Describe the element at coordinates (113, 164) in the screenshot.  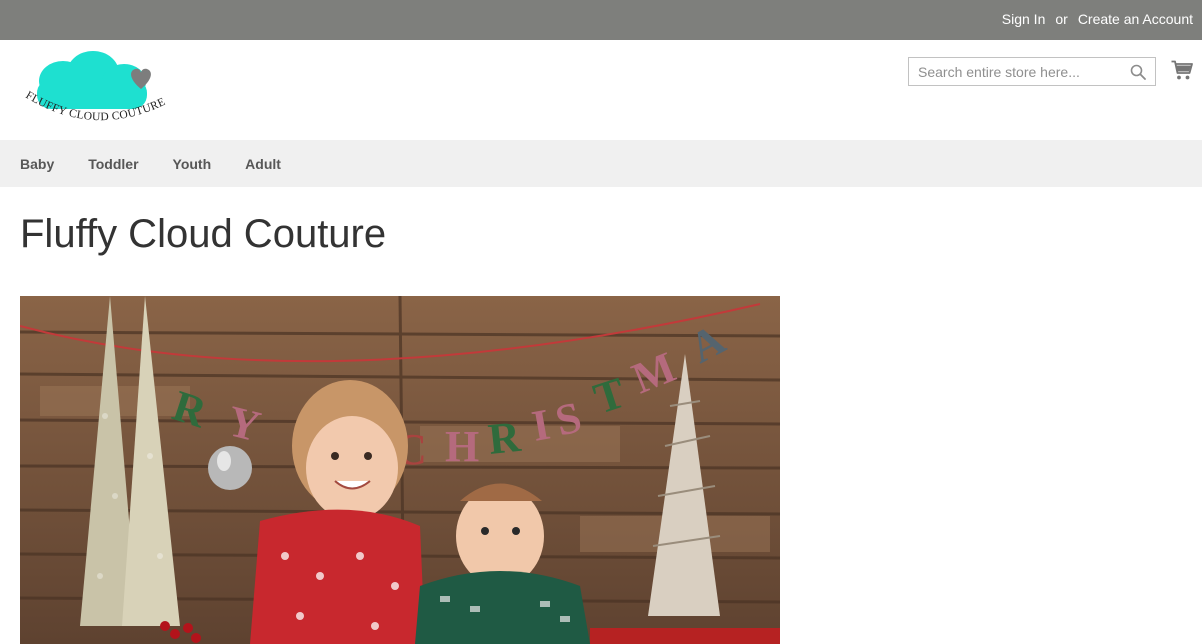
I see `nav-item-toddler: Toddler` at that location.